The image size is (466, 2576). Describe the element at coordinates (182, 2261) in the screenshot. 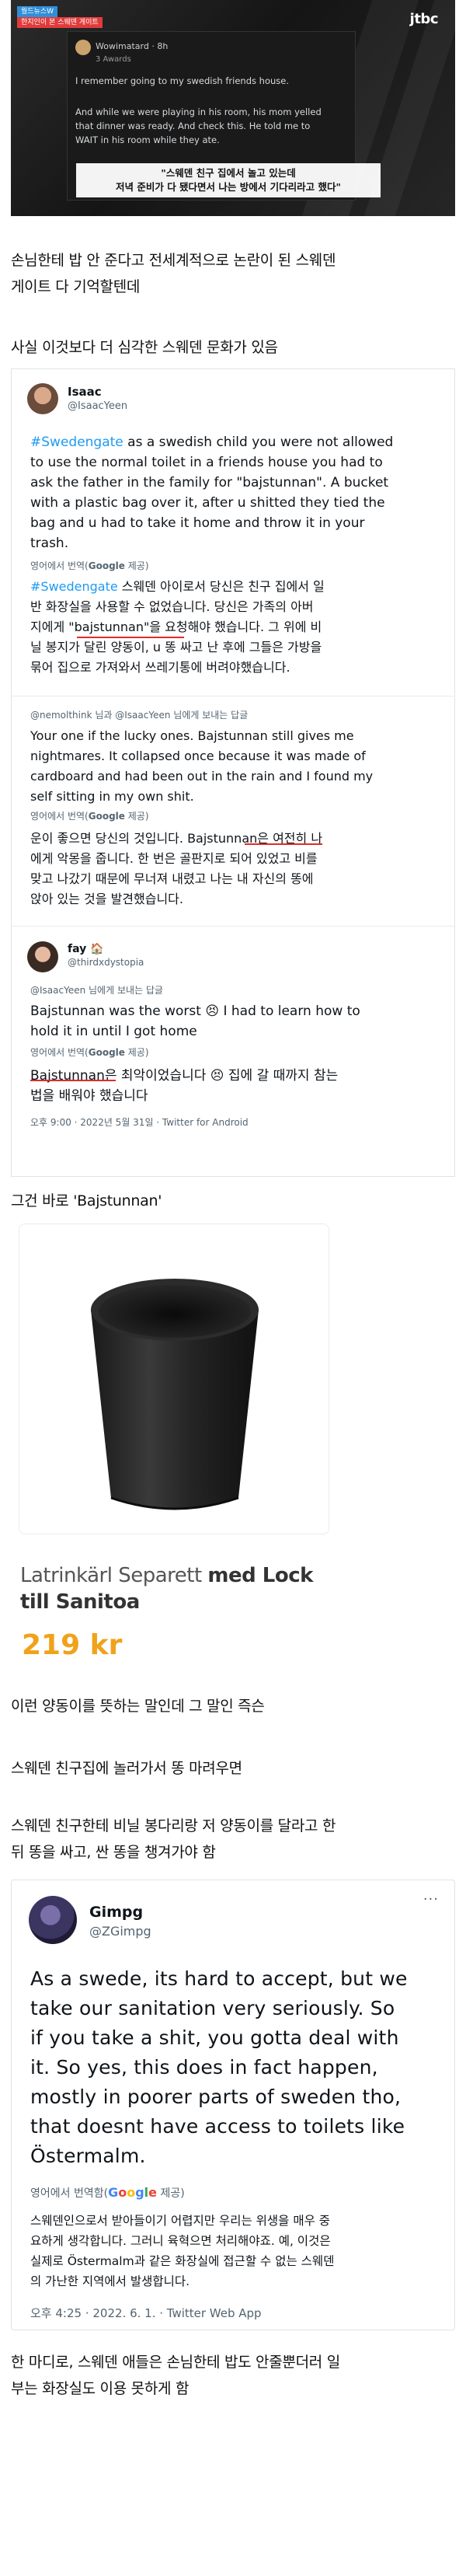

I see `translated-line: 실제로 Östermalm과 같은 화장실에 접근할 수 없는 스웨덴` at that location.